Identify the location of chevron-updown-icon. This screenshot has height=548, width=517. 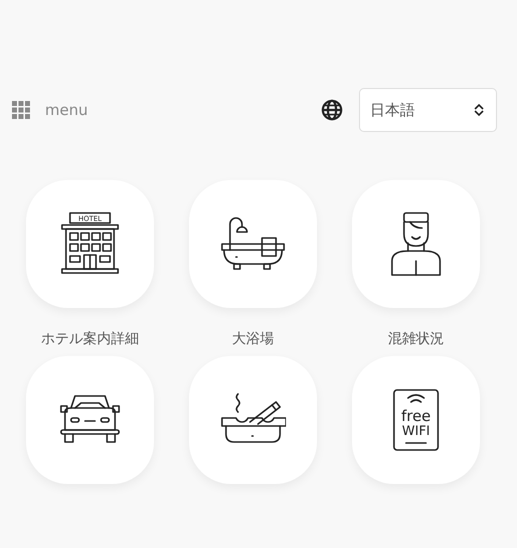
(479, 110).